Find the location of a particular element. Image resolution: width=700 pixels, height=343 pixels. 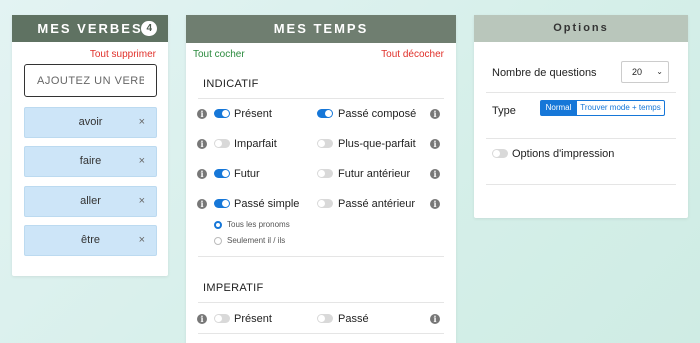

tense-label: Futur antérieur is located at coordinates (374, 174).